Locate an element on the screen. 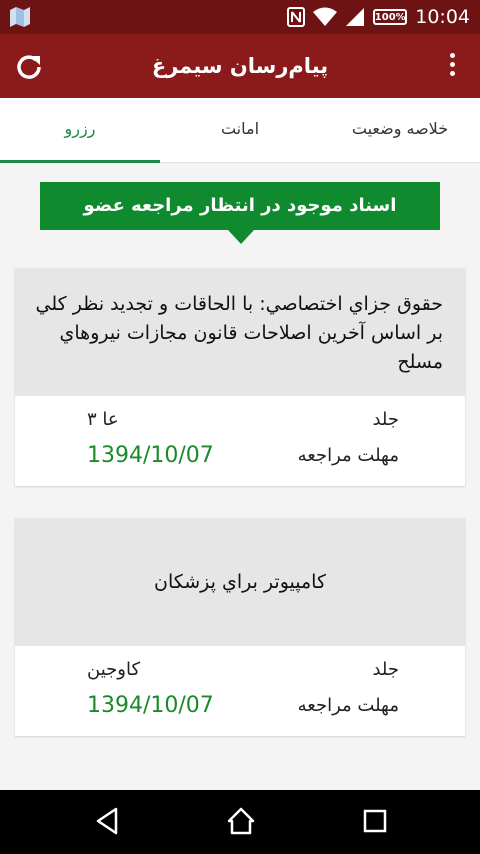 This screenshot has height=854, width=480. app-title: پیام‌رسان سیمرغ is located at coordinates (240, 66).